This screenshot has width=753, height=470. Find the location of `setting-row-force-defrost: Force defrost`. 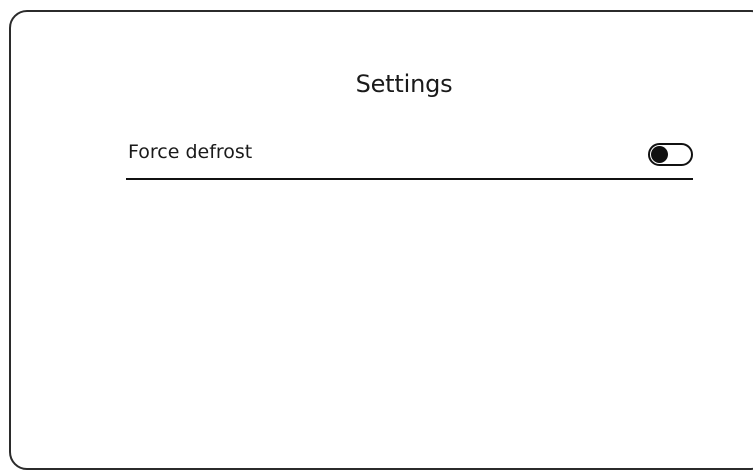

setting-row-force-defrost: Force defrost is located at coordinates (409, 158).